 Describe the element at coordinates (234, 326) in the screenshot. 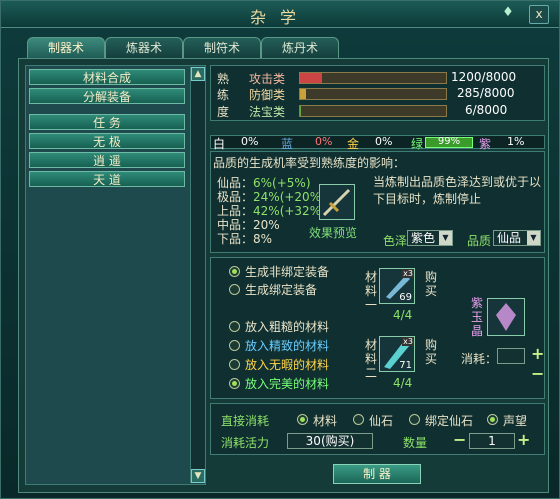

I see `mat-coarse-radio` at that location.